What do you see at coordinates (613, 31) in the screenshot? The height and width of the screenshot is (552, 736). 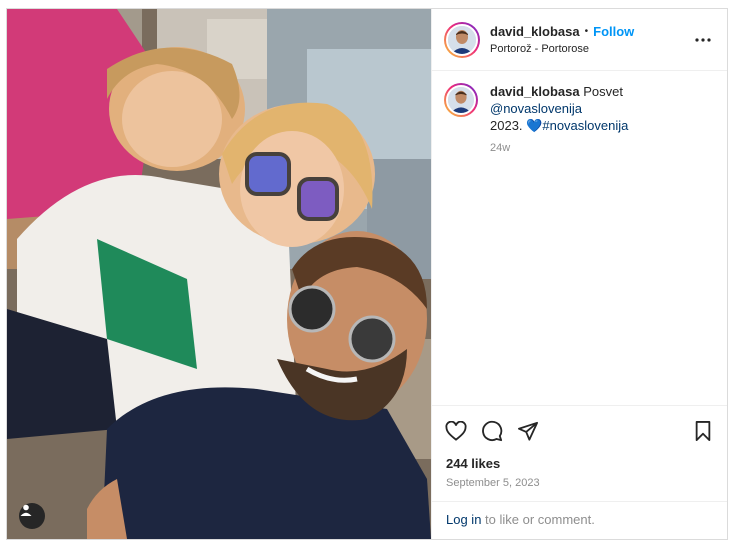 I see `follow-button: Follow` at bounding box center [613, 31].